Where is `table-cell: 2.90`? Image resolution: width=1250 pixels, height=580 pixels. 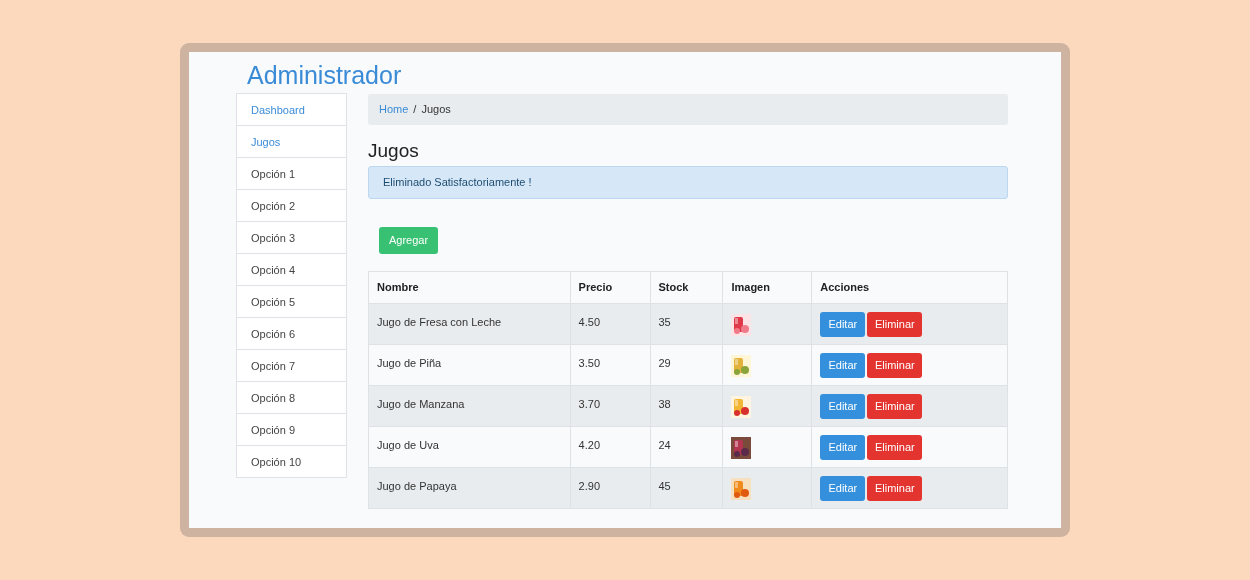
table-cell: 2.90 is located at coordinates (610, 487).